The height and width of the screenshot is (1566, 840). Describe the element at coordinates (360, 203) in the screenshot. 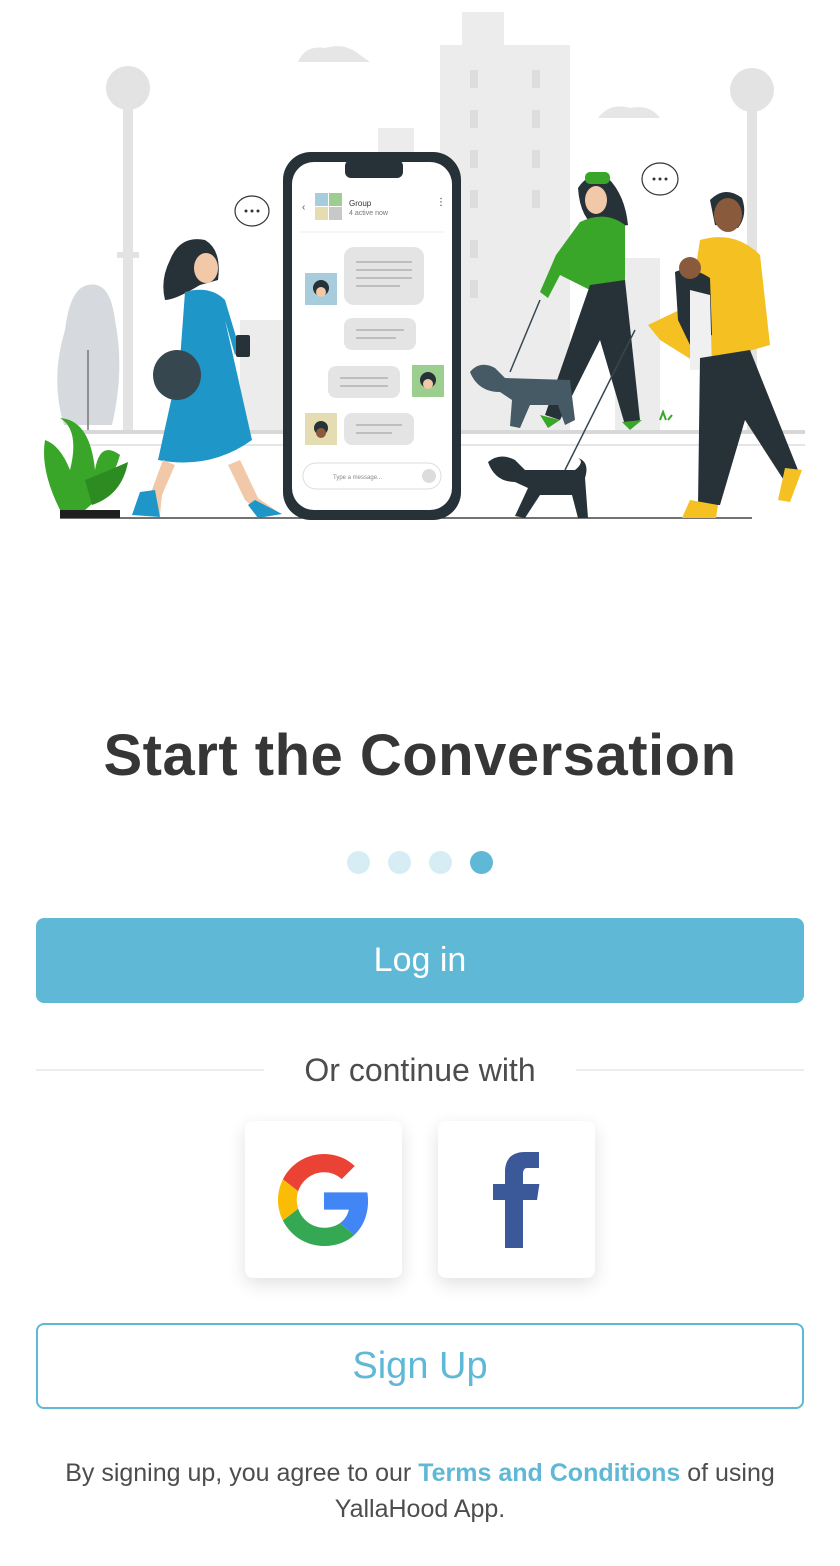

I see `phone-chat-title: Group` at that location.